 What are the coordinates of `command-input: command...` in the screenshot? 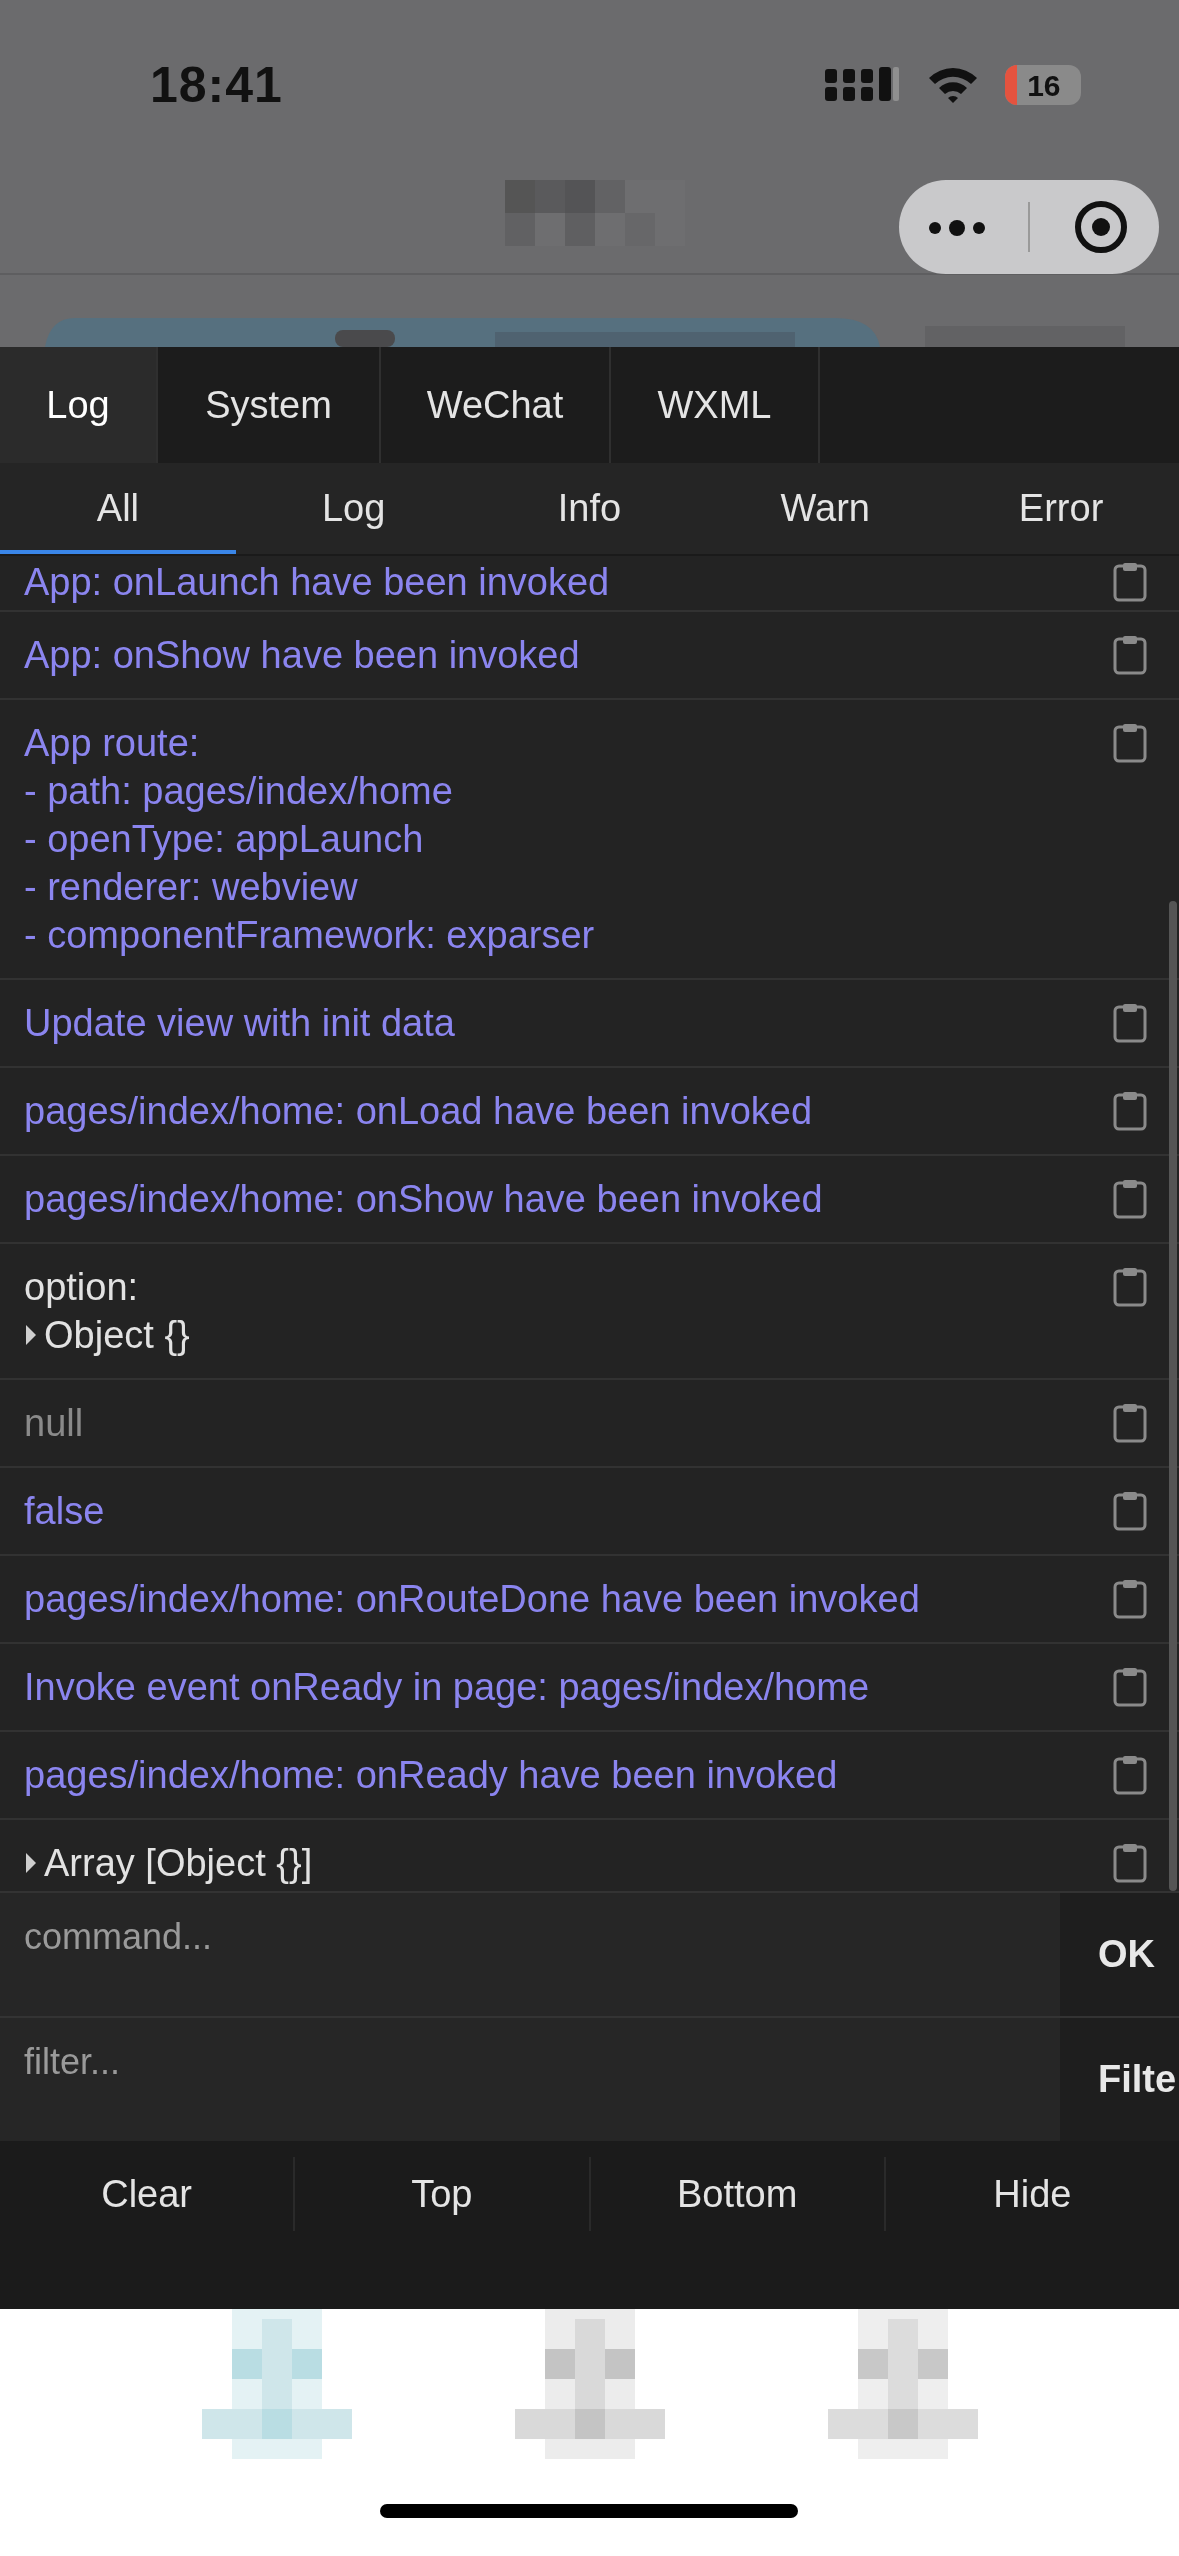 It's located at (530, 1954).